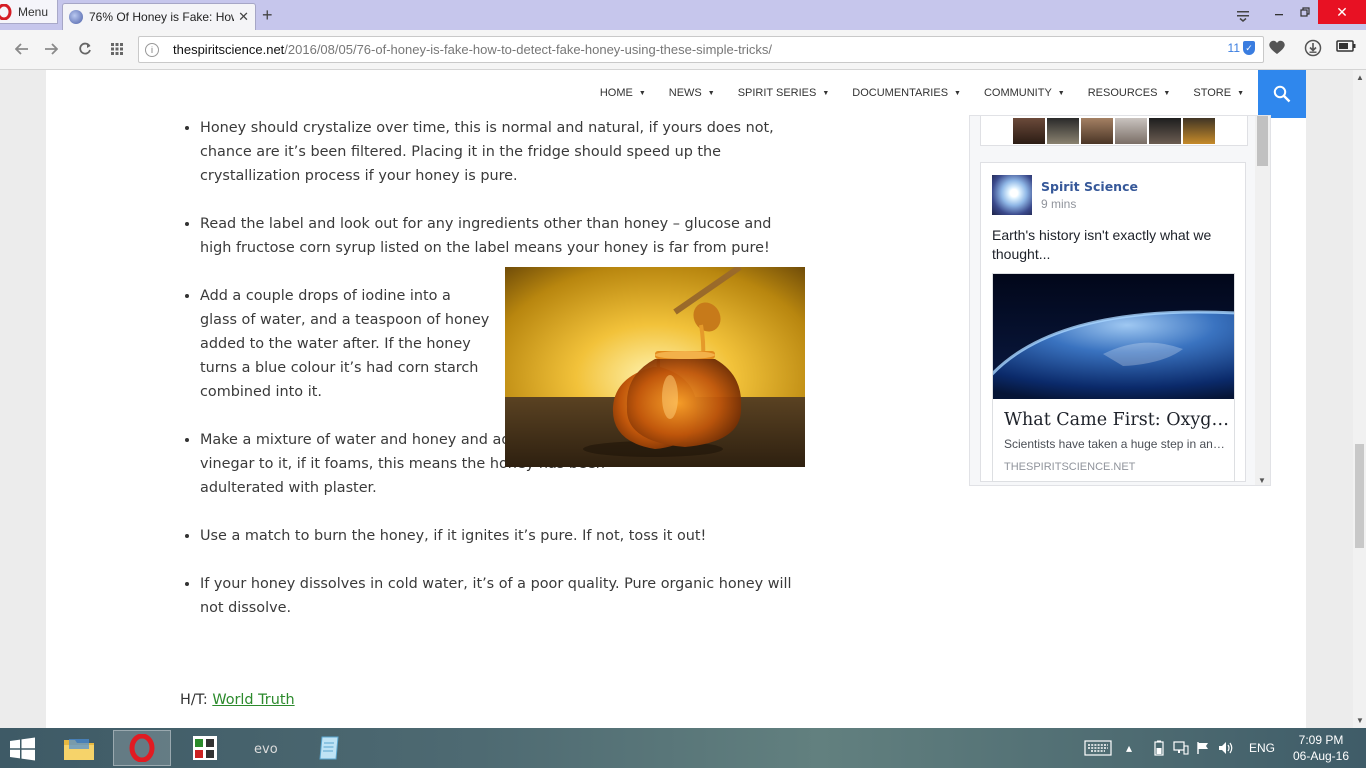 Image resolution: width=1366 pixels, height=768 pixels. I want to click on close-window-icon: ✕, so click(1342, 12).